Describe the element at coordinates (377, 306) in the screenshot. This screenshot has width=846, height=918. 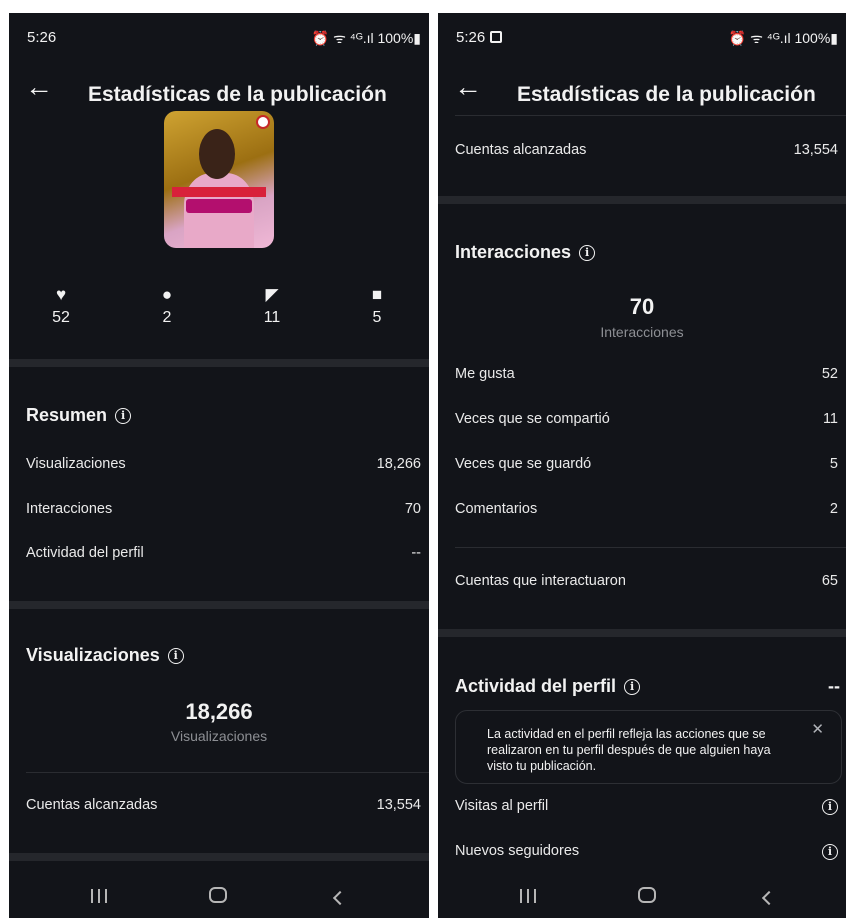
I see `saves-stat: ■ 5` at that location.